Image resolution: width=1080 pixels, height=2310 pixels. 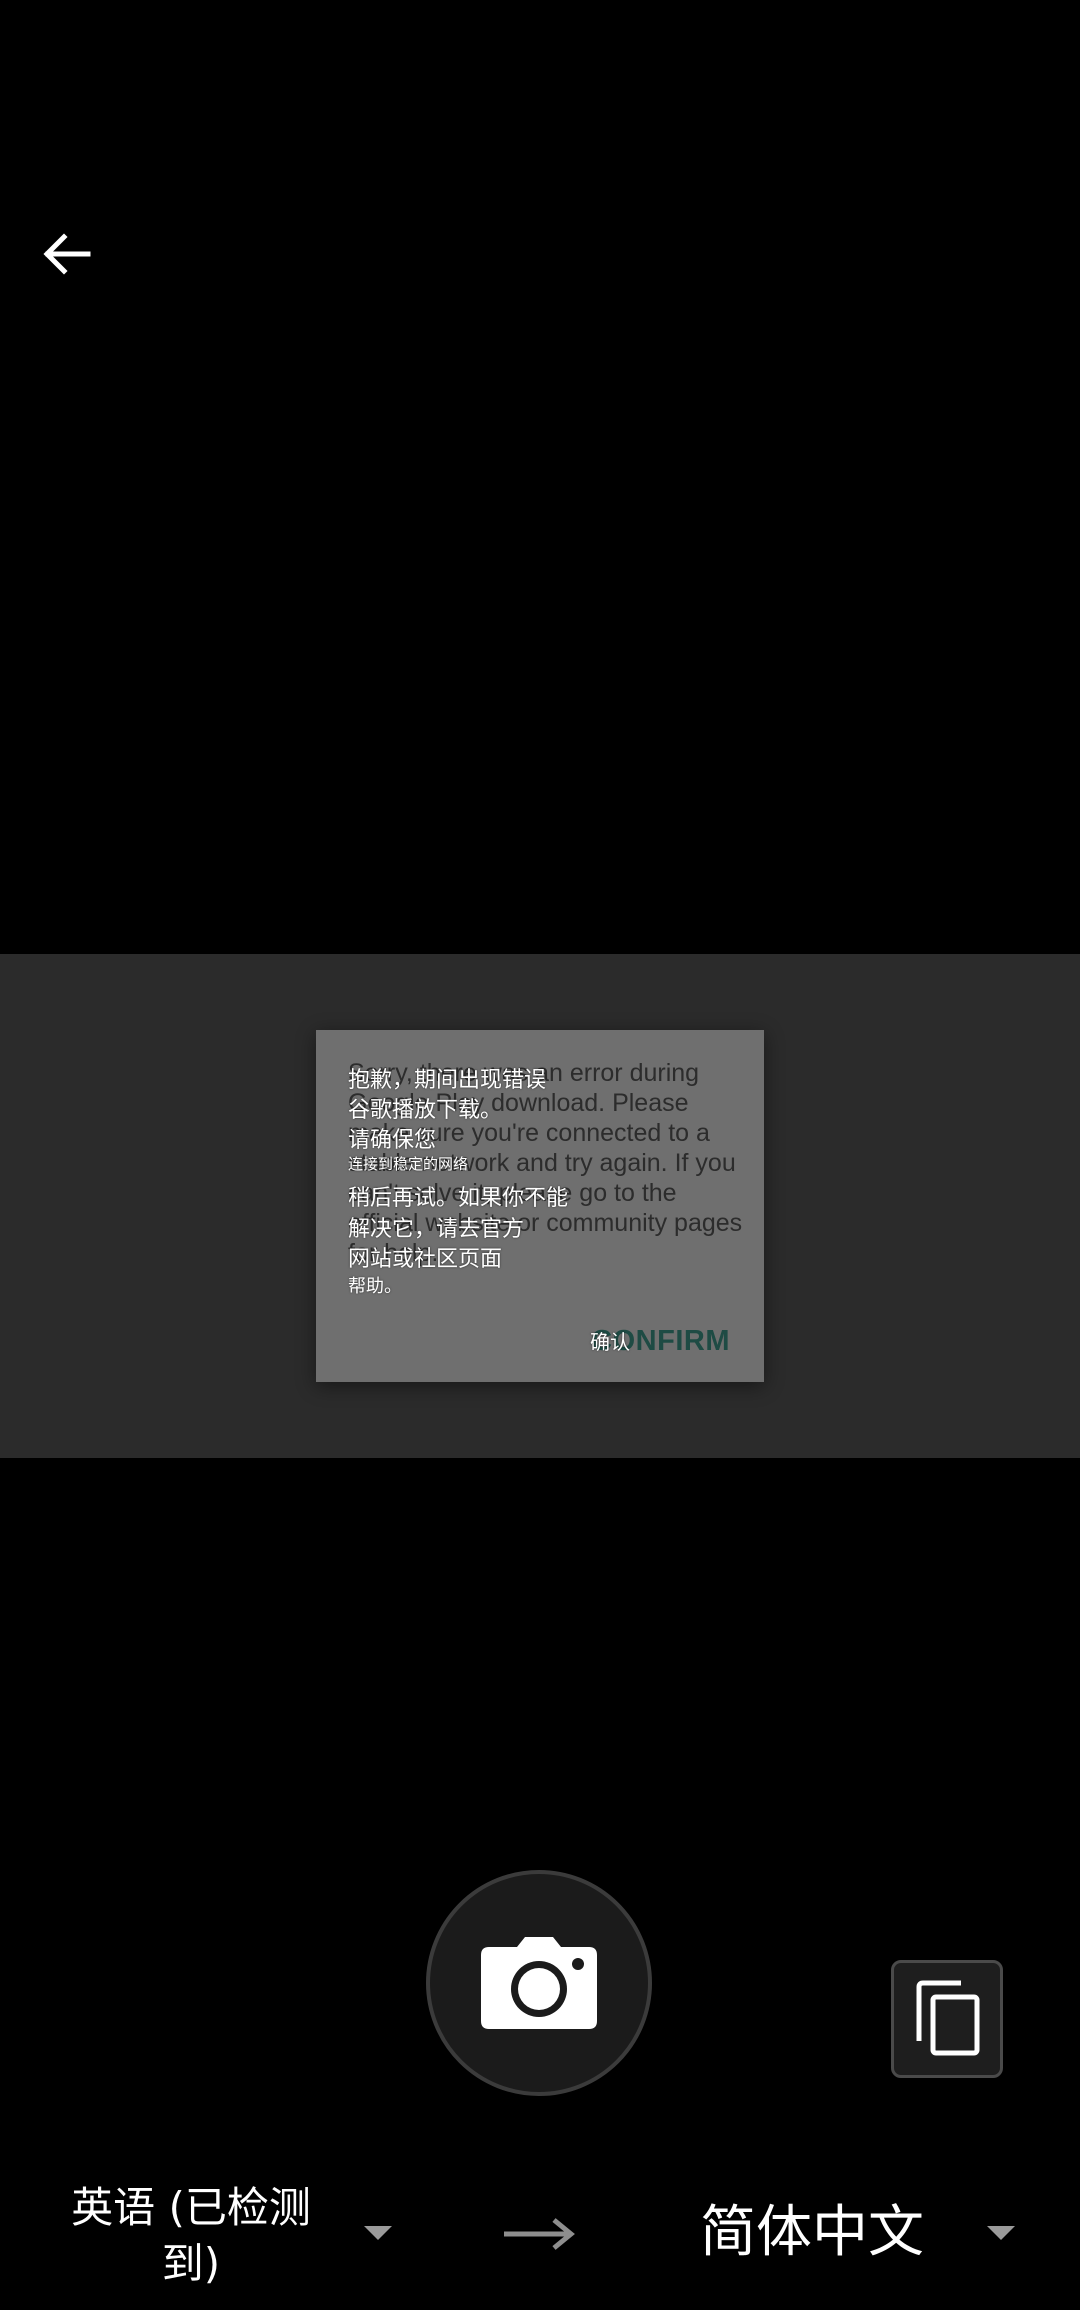 I want to click on gallery-button, so click(x=947, y=2019).